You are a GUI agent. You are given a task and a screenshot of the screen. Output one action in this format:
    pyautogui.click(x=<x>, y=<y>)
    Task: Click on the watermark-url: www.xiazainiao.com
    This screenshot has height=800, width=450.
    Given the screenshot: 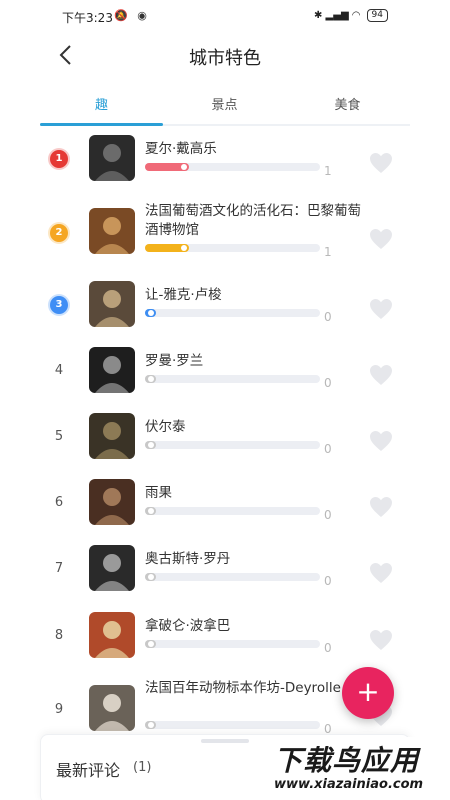 What is the action you would take?
    pyautogui.click(x=349, y=784)
    